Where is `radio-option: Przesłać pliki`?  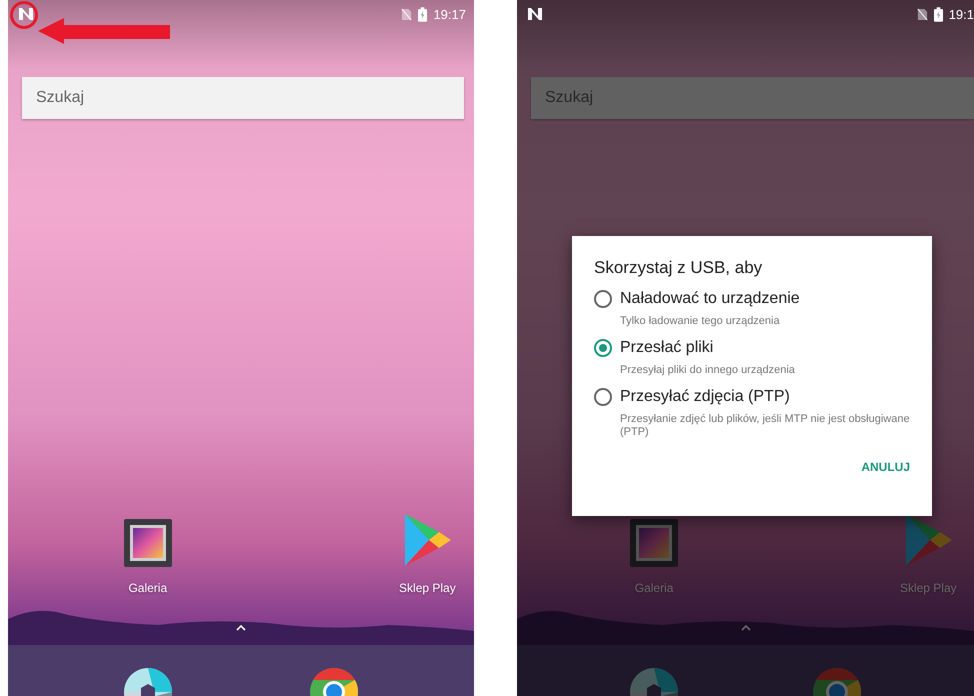
radio-option: Przesłać pliki is located at coordinates (753, 347).